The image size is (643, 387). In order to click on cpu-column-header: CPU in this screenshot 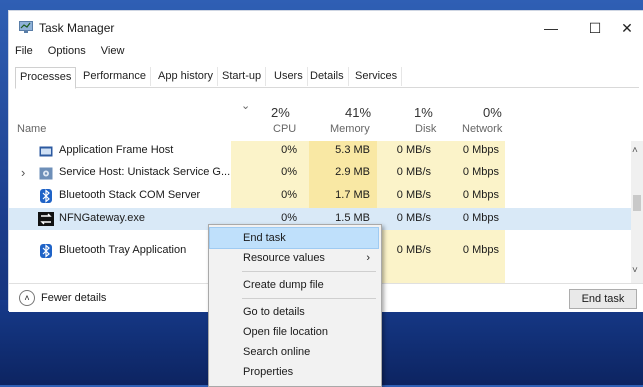, I will do `click(284, 129)`.